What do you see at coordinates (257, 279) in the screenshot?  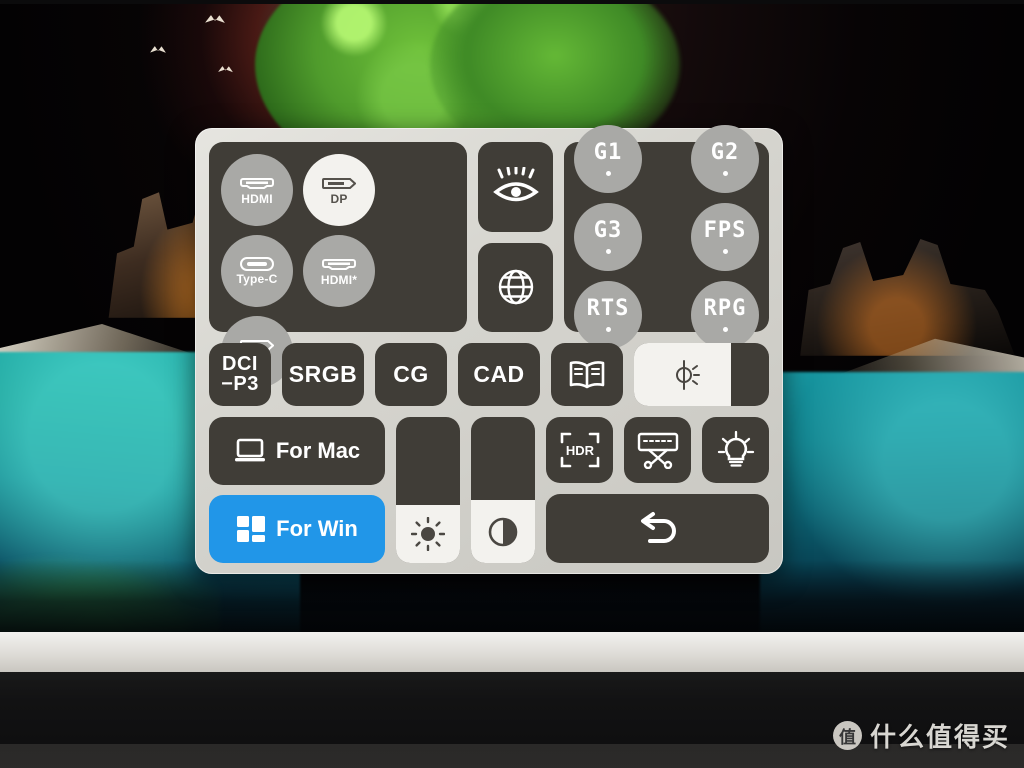 I see `input-label: Type-C` at bounding box center [257, 279].